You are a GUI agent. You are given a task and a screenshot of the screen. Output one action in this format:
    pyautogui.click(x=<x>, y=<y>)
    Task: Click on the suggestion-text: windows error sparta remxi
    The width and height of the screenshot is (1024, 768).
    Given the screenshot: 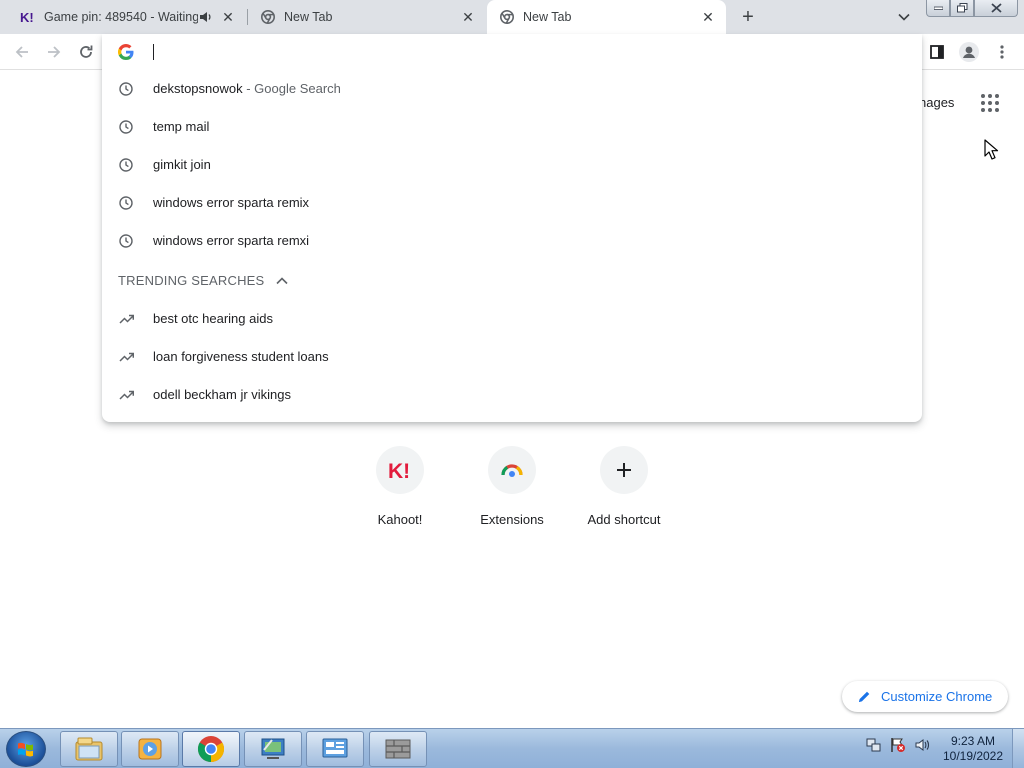 What is the action you would take?
    pyautogui.click(x=231, y=240)
    